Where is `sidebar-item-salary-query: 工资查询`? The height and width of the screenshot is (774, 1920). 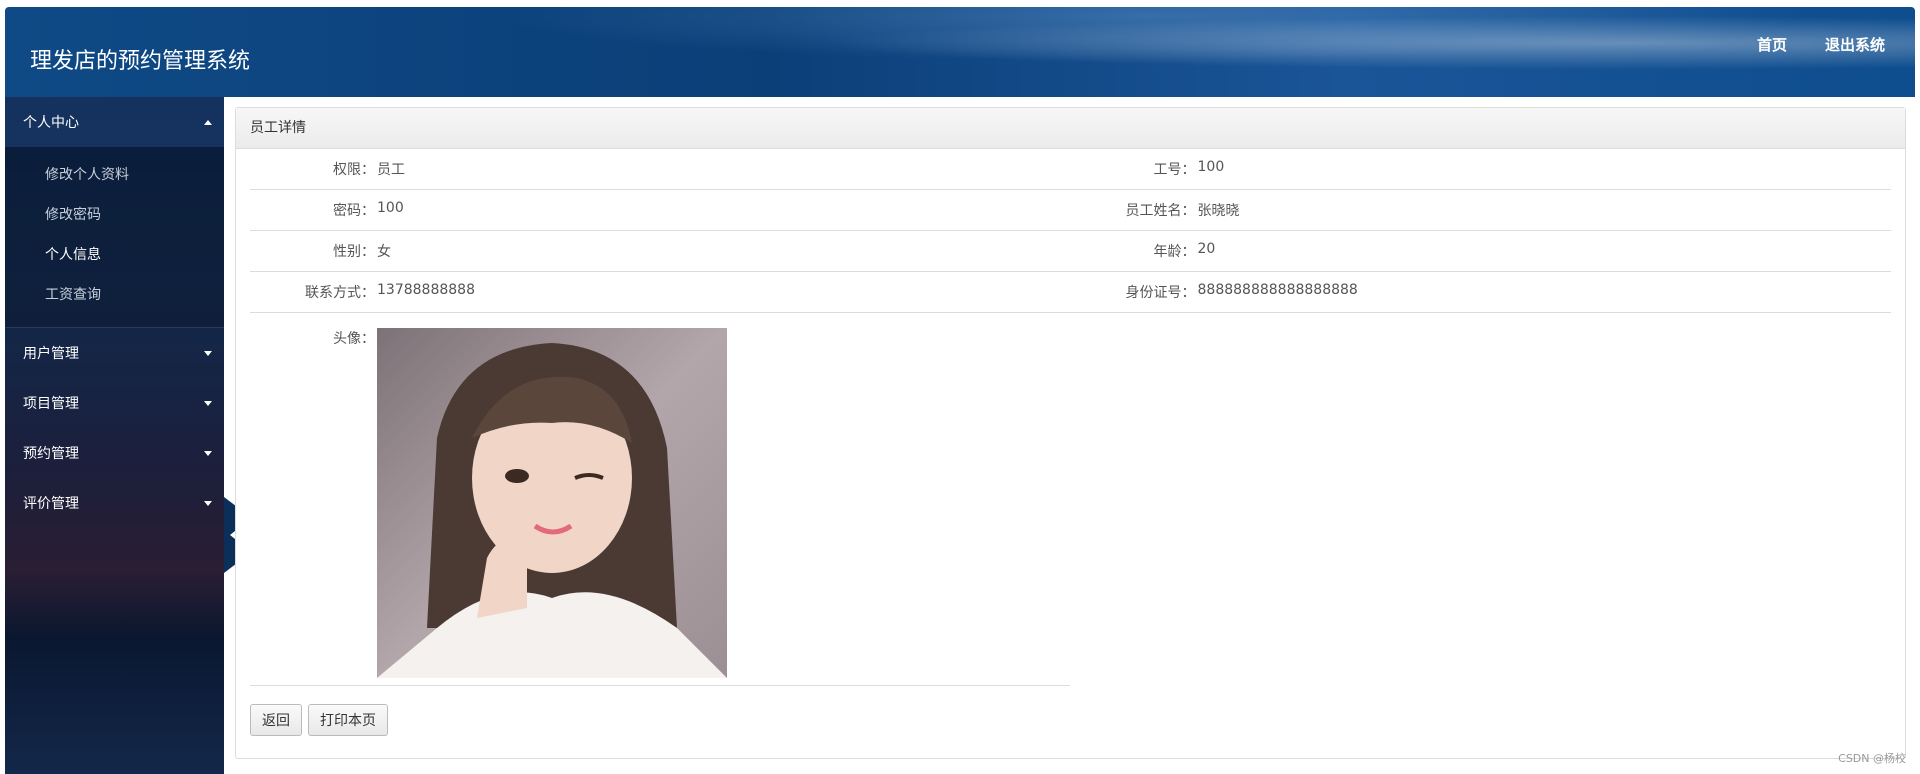
sidebar-item-salary-query: 工资查询 is located at coordinates (114, 295).